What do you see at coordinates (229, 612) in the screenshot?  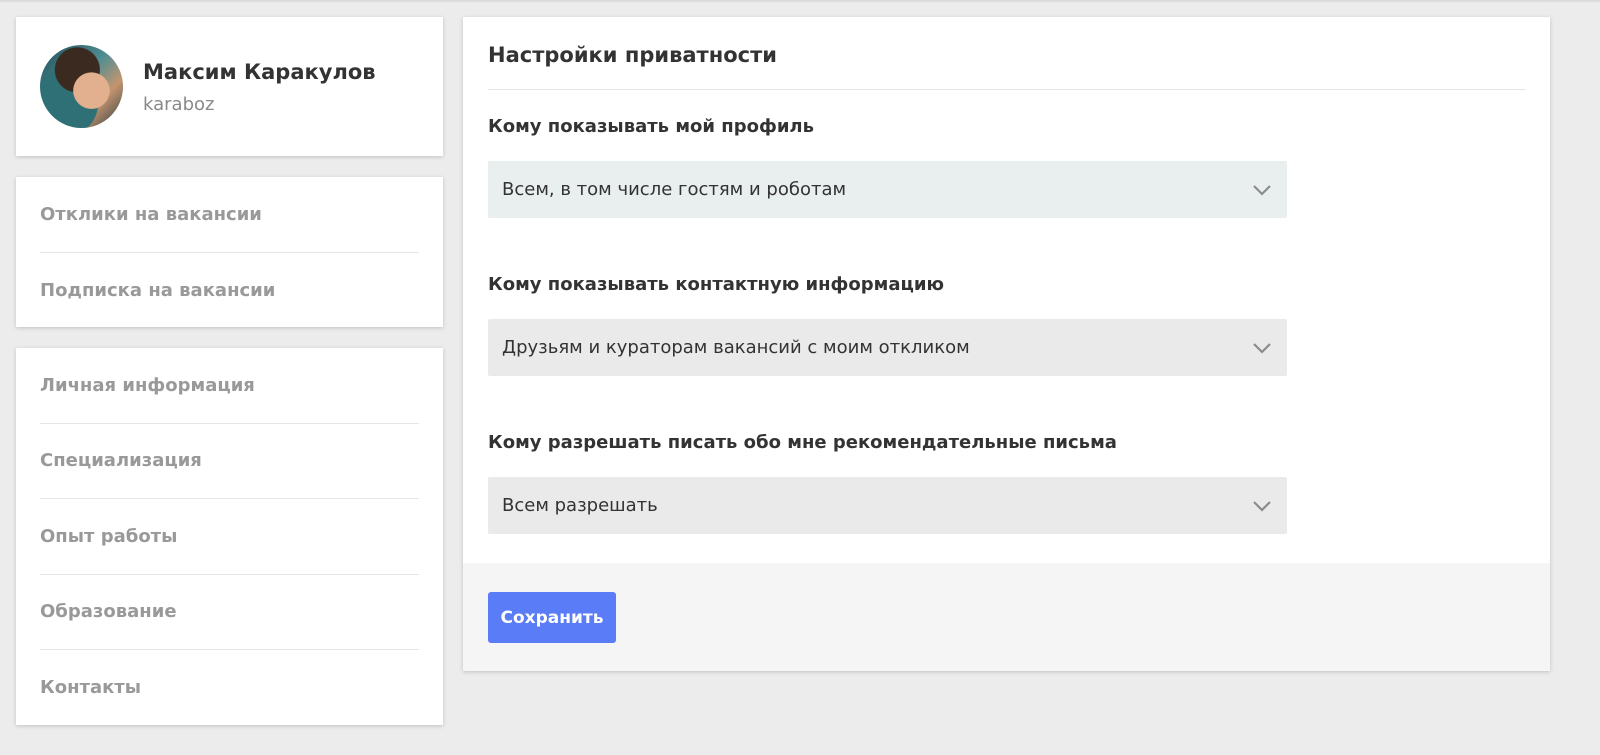 I see `menu-item-education: Образование` at bounding box center [229, 612].